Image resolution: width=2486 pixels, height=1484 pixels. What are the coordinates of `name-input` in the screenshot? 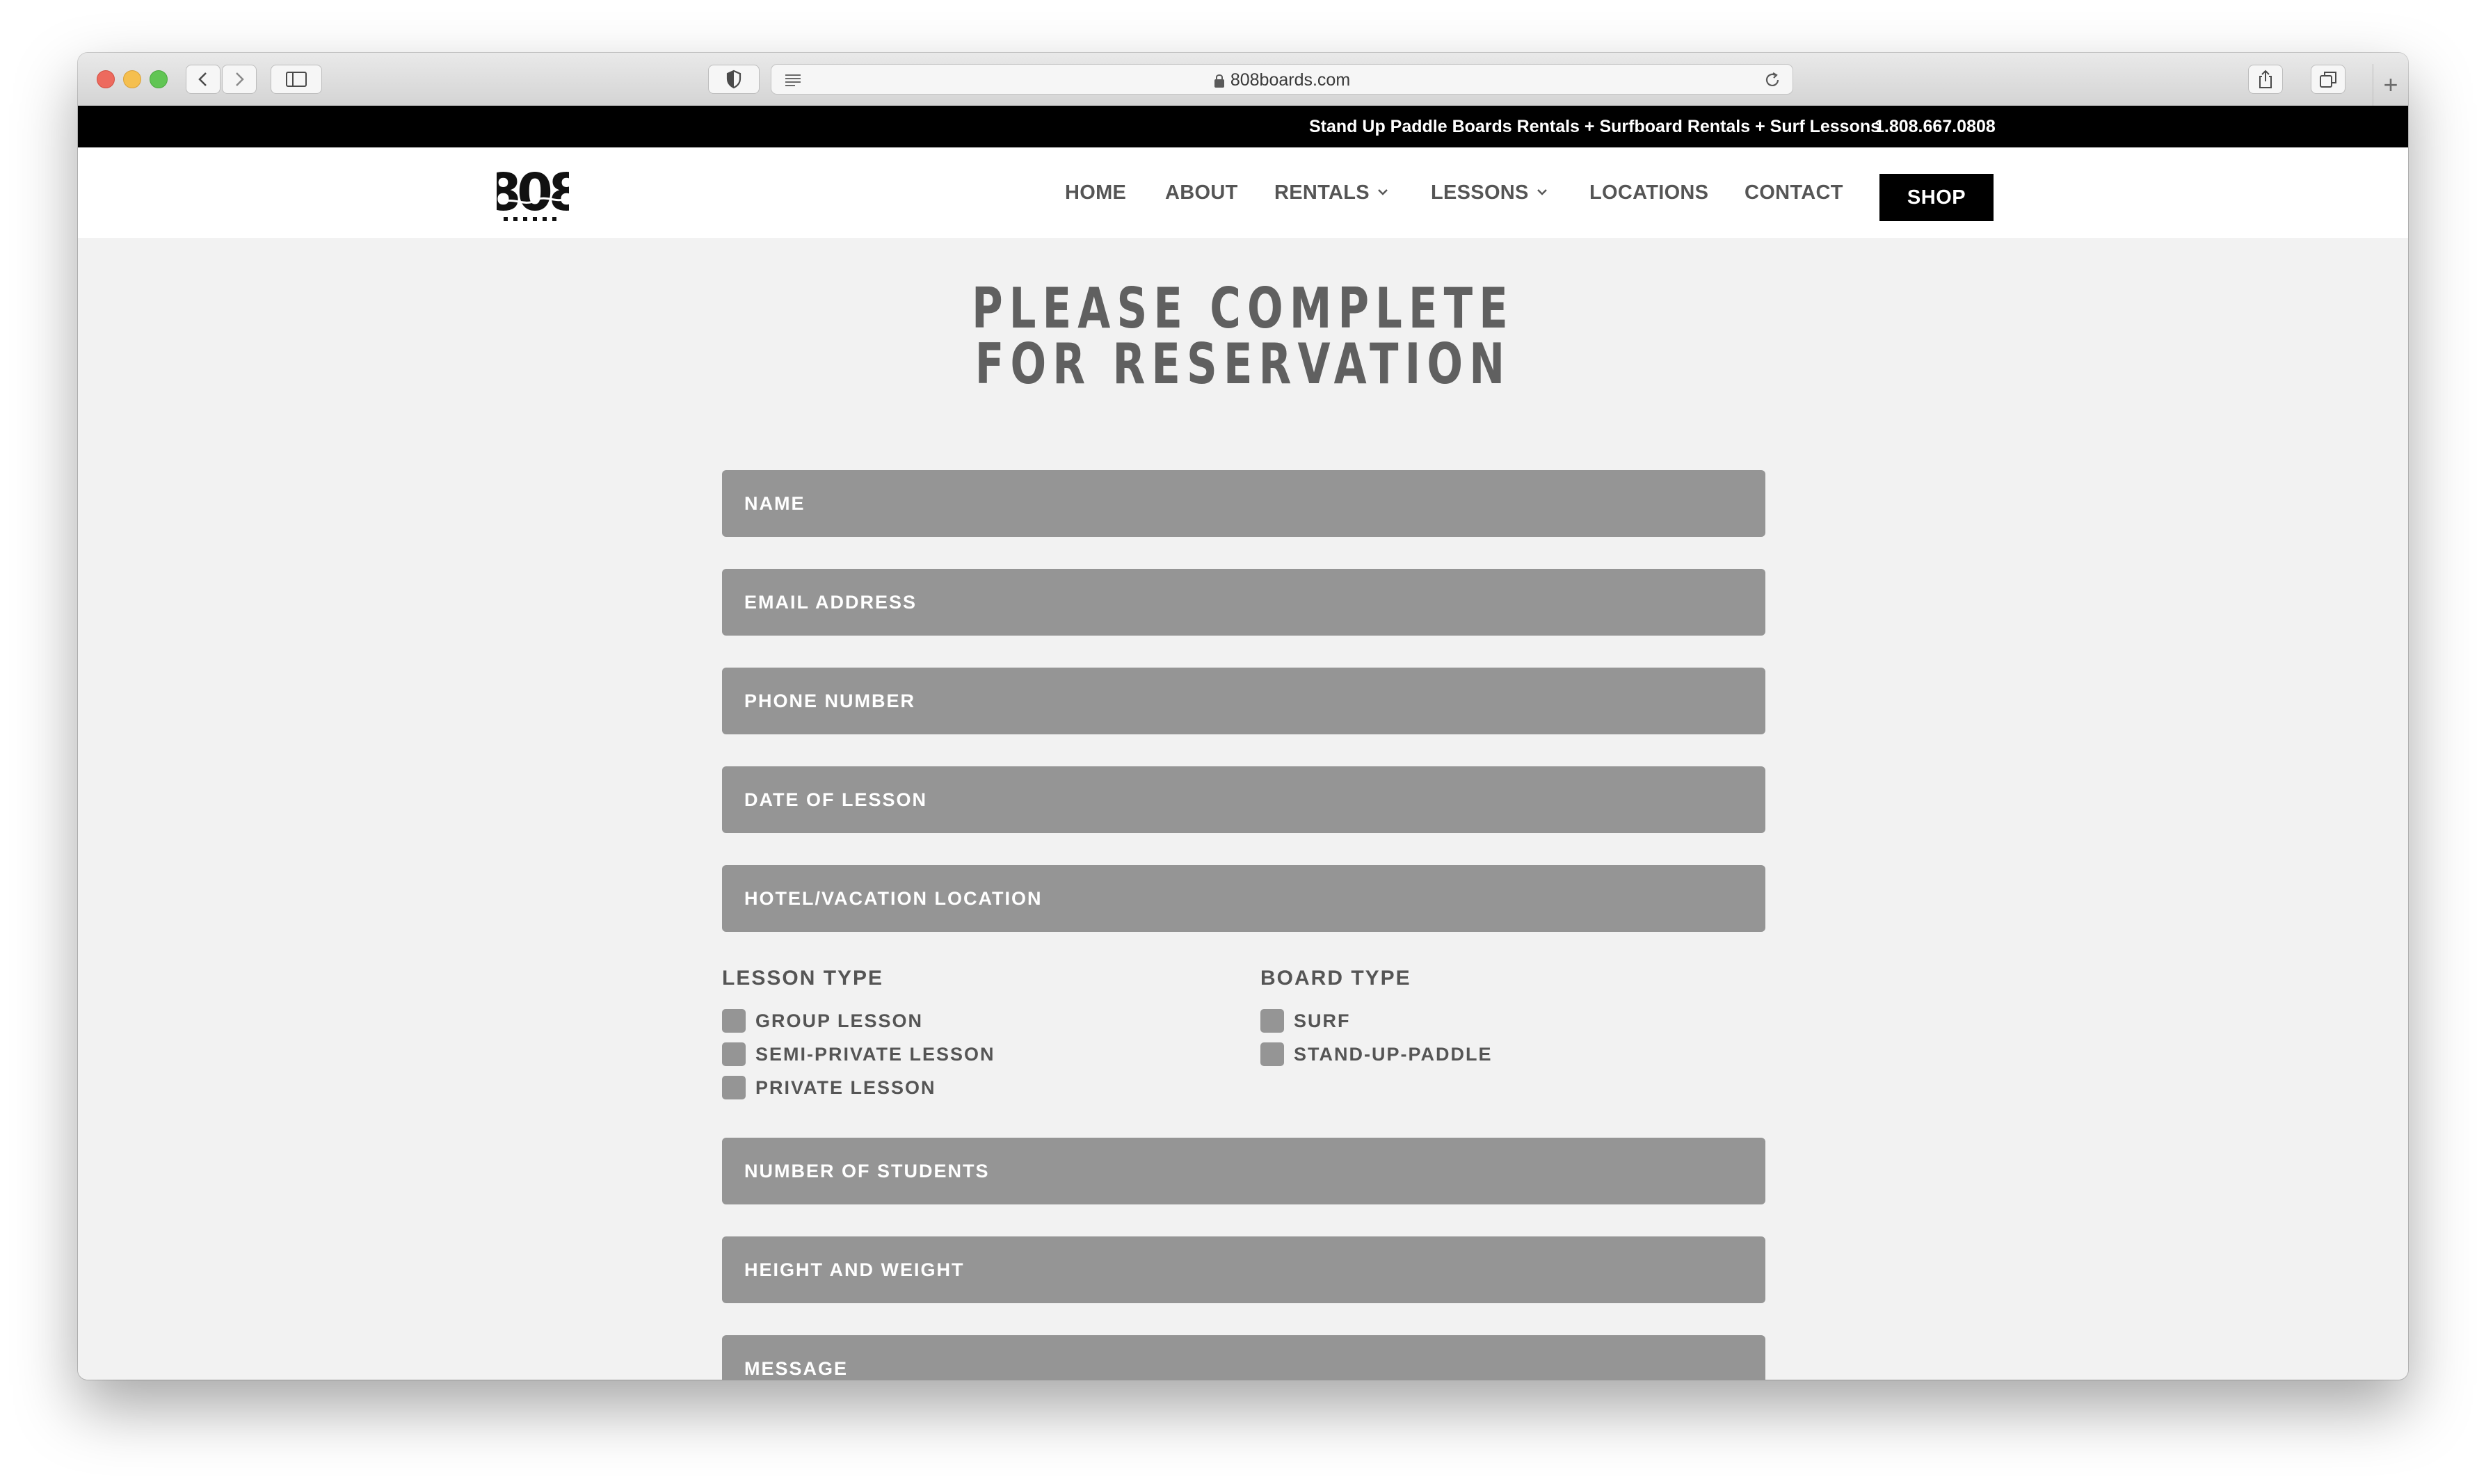 It's located at (1243, 503).